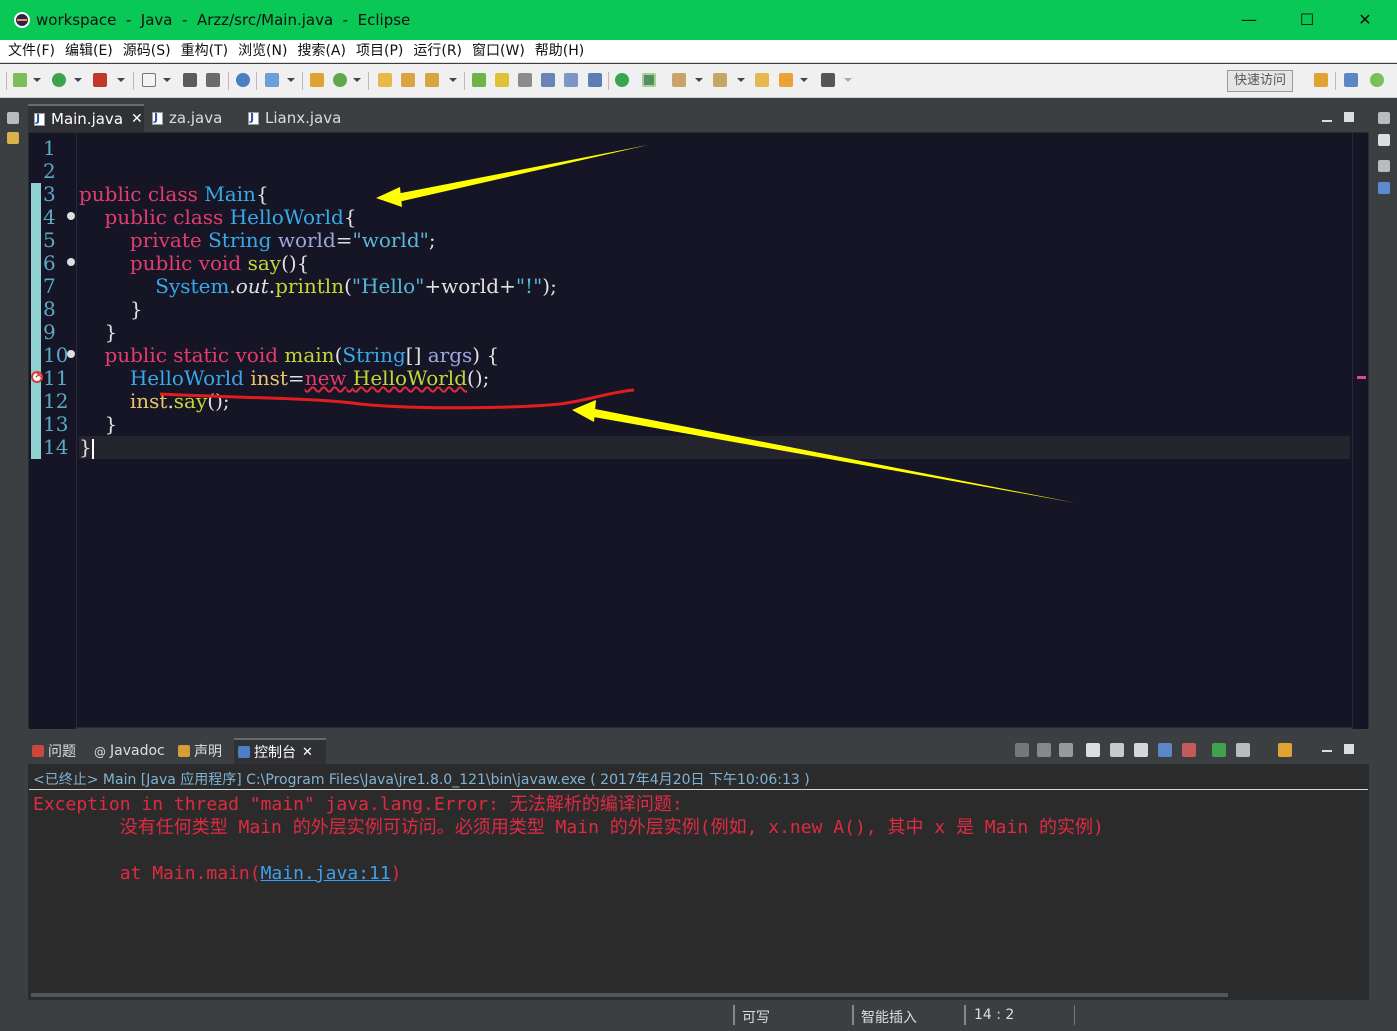 The image size is (1397, 1031). I want to click on minimize-button: —, so click(1249, 19).